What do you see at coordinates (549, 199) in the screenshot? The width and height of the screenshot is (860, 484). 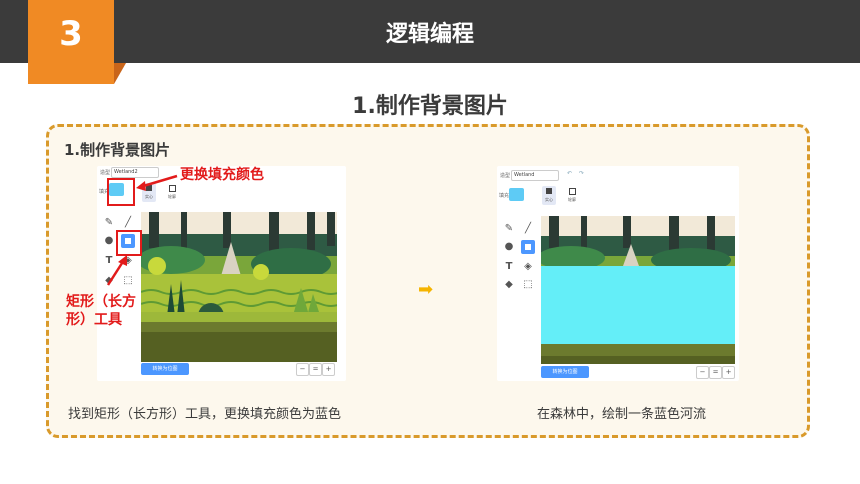 I see `fill-mode-label: 实心` at bounding box center [549, 199].